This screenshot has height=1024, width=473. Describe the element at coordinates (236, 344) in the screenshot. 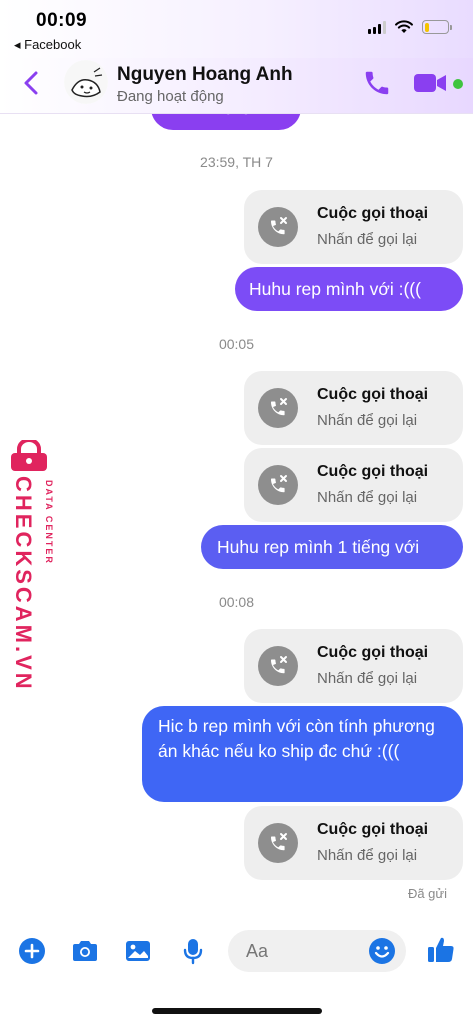

I see `timestamp: 00:05` at that location.